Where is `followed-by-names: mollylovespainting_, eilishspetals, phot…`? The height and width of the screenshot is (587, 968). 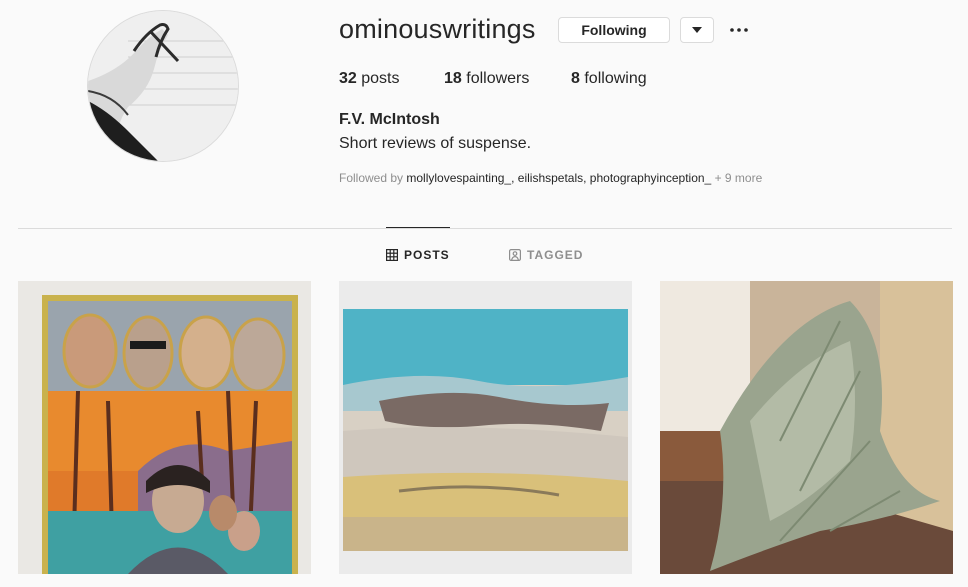
followed-by-names: mollylovespainting_, eilishspetals, phot… is located at coordinates (558, 178).